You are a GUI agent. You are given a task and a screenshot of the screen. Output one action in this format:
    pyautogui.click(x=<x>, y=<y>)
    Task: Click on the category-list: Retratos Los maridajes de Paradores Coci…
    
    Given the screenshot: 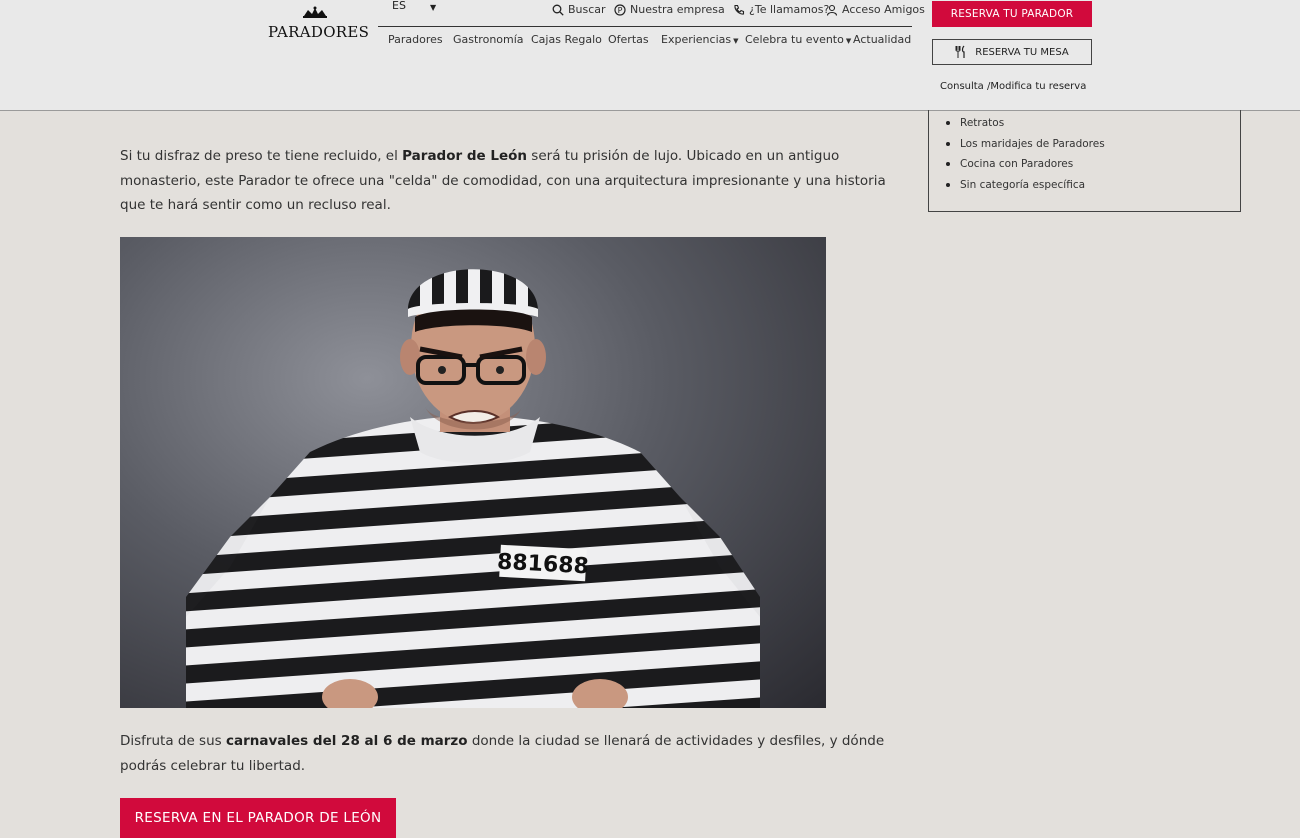 What is the action you would take?
    pyautogui.click(x=1025, y=157)
    